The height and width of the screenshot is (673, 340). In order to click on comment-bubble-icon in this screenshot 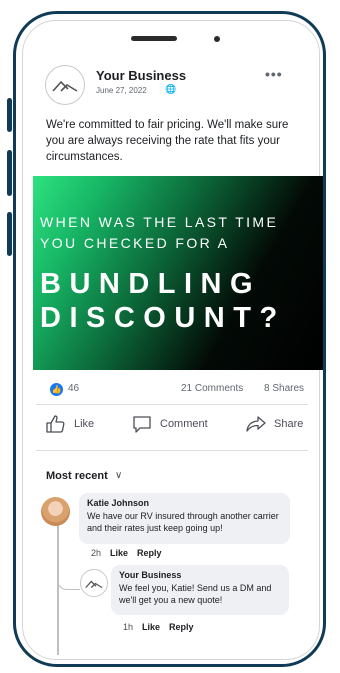, I will do `click(142, 424)`.